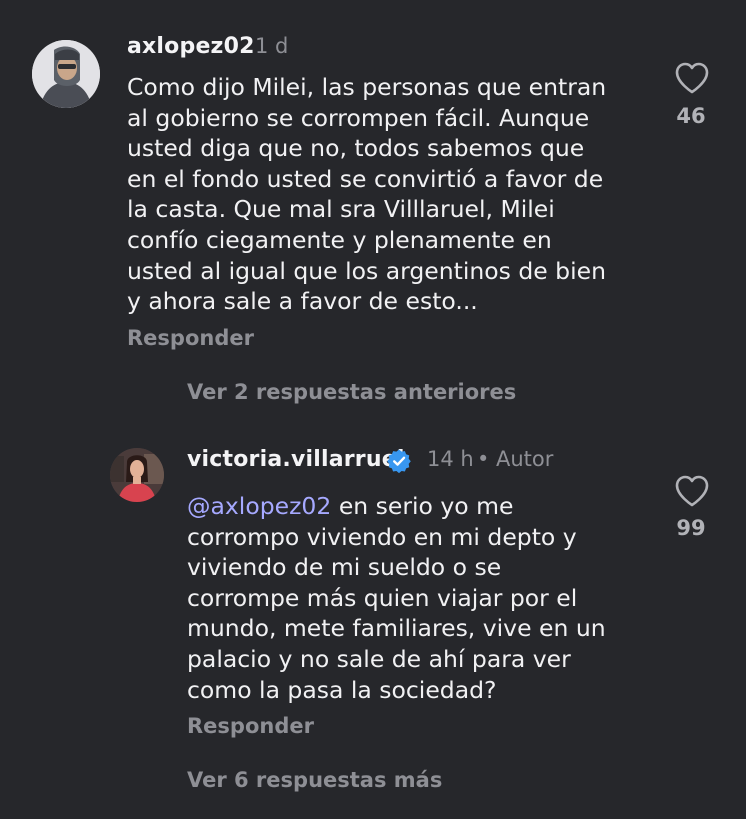 The height and width of the screenshot is (819, 746). What do you see at coordinates (691, 116) in the screenshot?
I see `like-count: 46` at bounding box center [691, 116].